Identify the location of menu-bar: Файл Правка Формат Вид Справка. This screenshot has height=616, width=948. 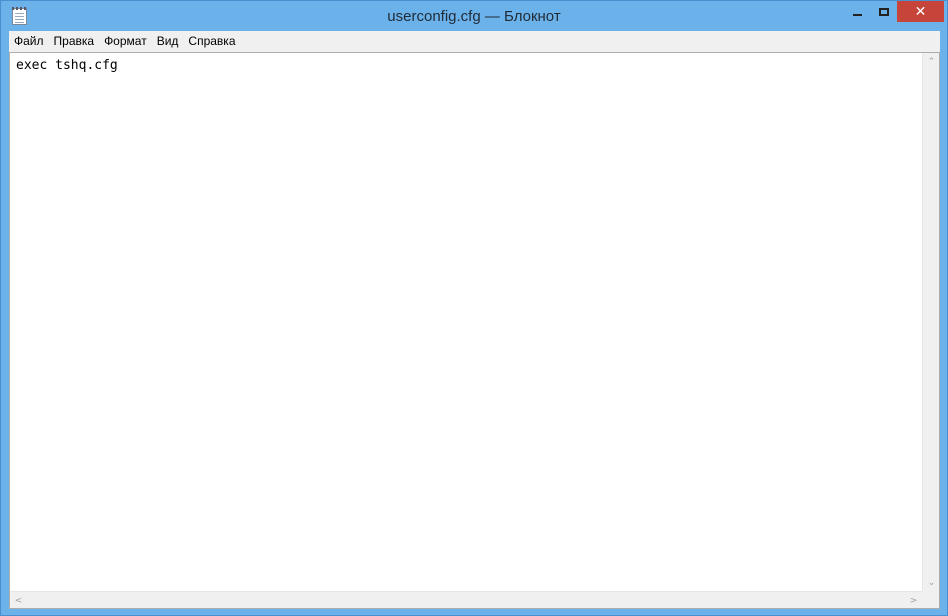
(474, 41).